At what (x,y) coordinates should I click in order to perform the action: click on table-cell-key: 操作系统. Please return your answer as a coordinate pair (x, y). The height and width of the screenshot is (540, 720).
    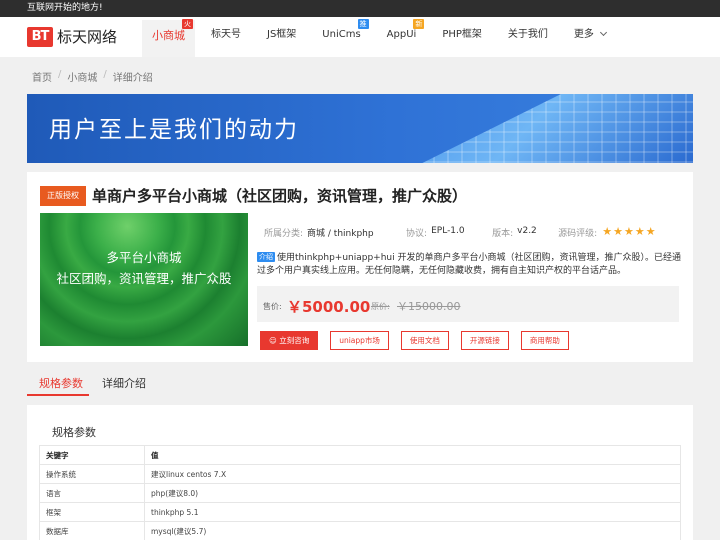
    Looking at the image, I should click on (92, 474).